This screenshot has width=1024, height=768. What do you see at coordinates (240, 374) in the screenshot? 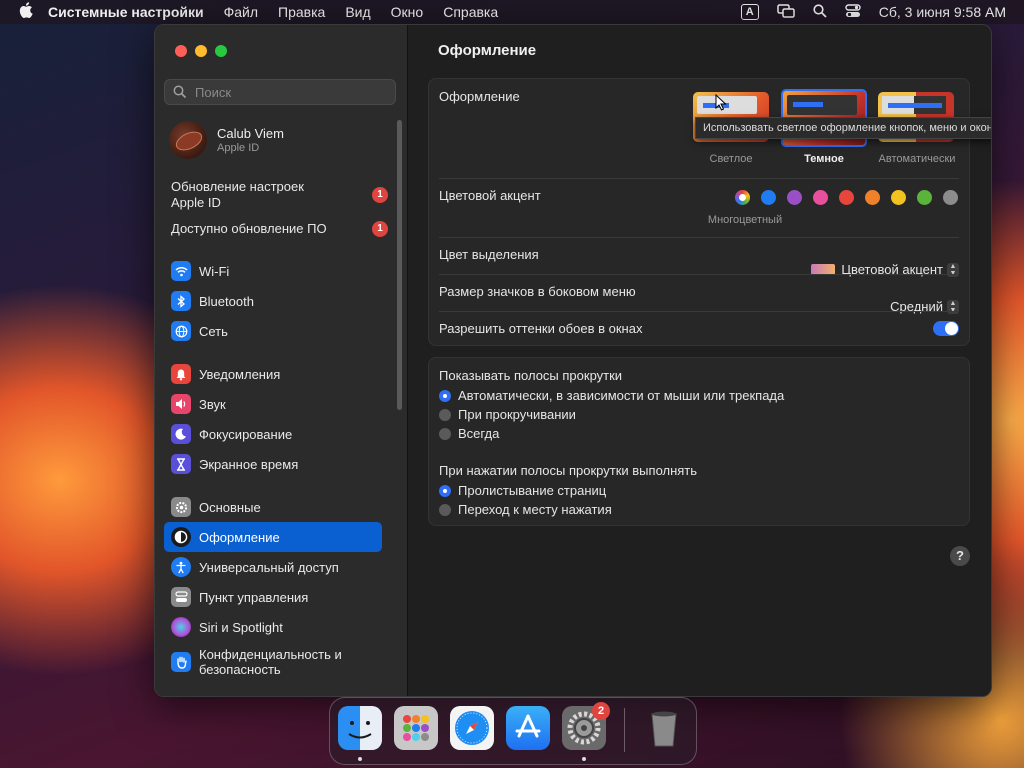
I see `sidebar-item-label: Уведомления` at bounding box center [240, 374].